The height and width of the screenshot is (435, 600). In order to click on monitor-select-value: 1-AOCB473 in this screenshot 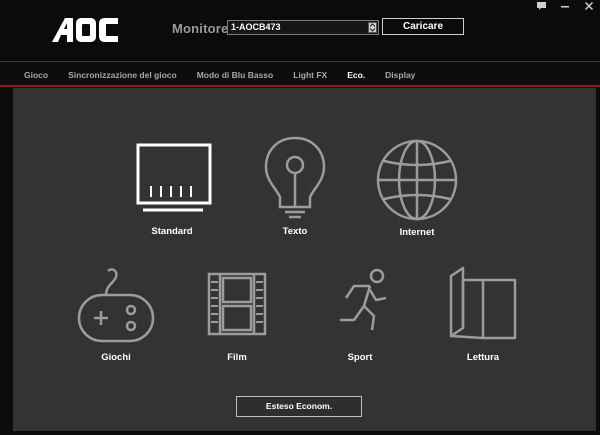, I will do `click(256, 27)`.